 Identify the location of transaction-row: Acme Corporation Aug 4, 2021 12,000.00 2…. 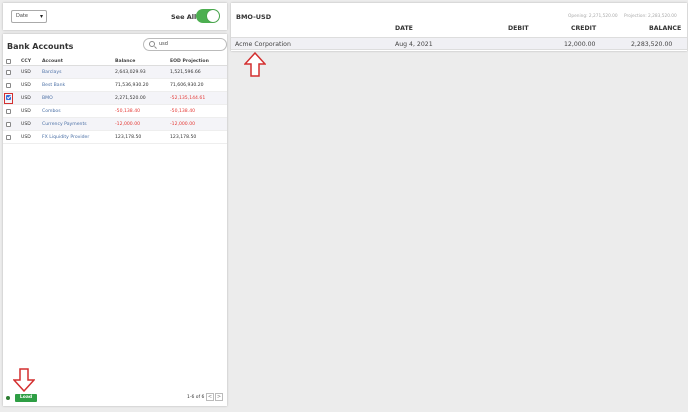
(459, 43).